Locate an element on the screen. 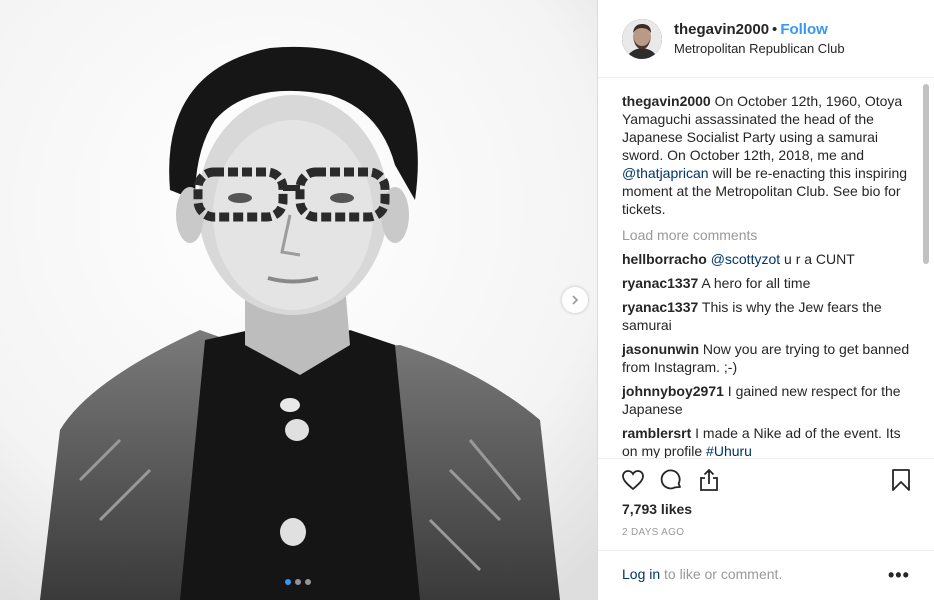 The width and height of the screenshot is (934, 600). comment-hashtag: #Uhuru is located at coordinates (729, 451).